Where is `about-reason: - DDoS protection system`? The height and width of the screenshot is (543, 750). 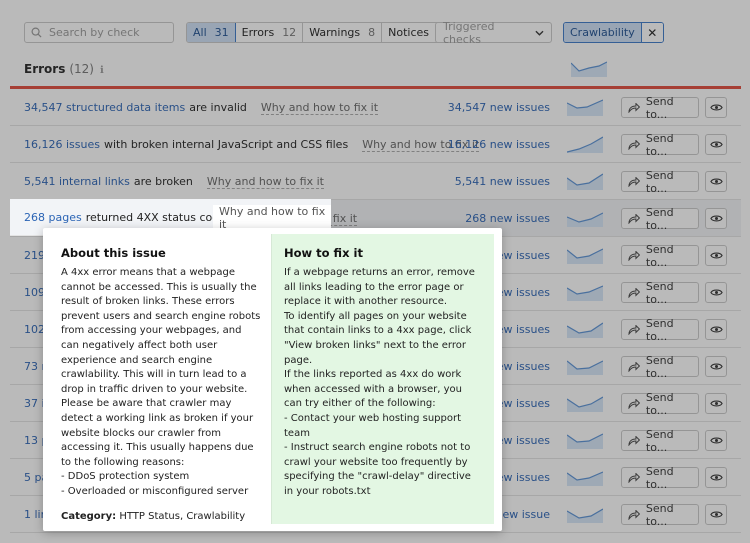 about-reason: - DDoS protection system is located at coordinates (125, 477).